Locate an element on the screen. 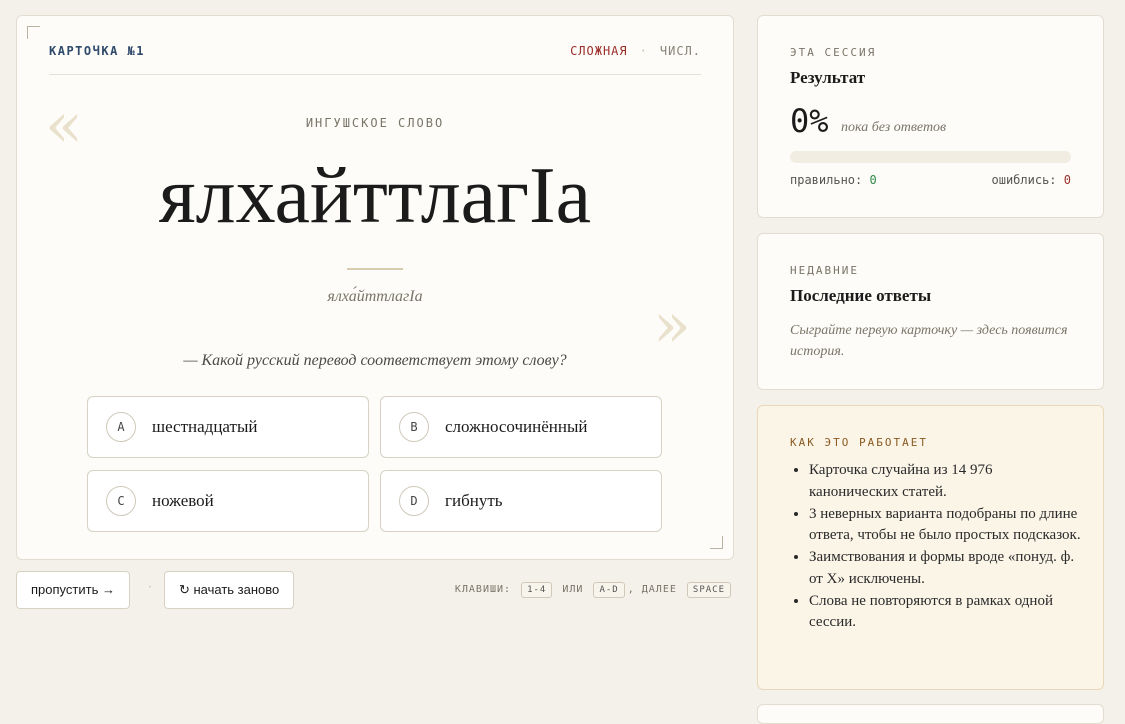  score-progress-bar is located at coordinates (930, 157).